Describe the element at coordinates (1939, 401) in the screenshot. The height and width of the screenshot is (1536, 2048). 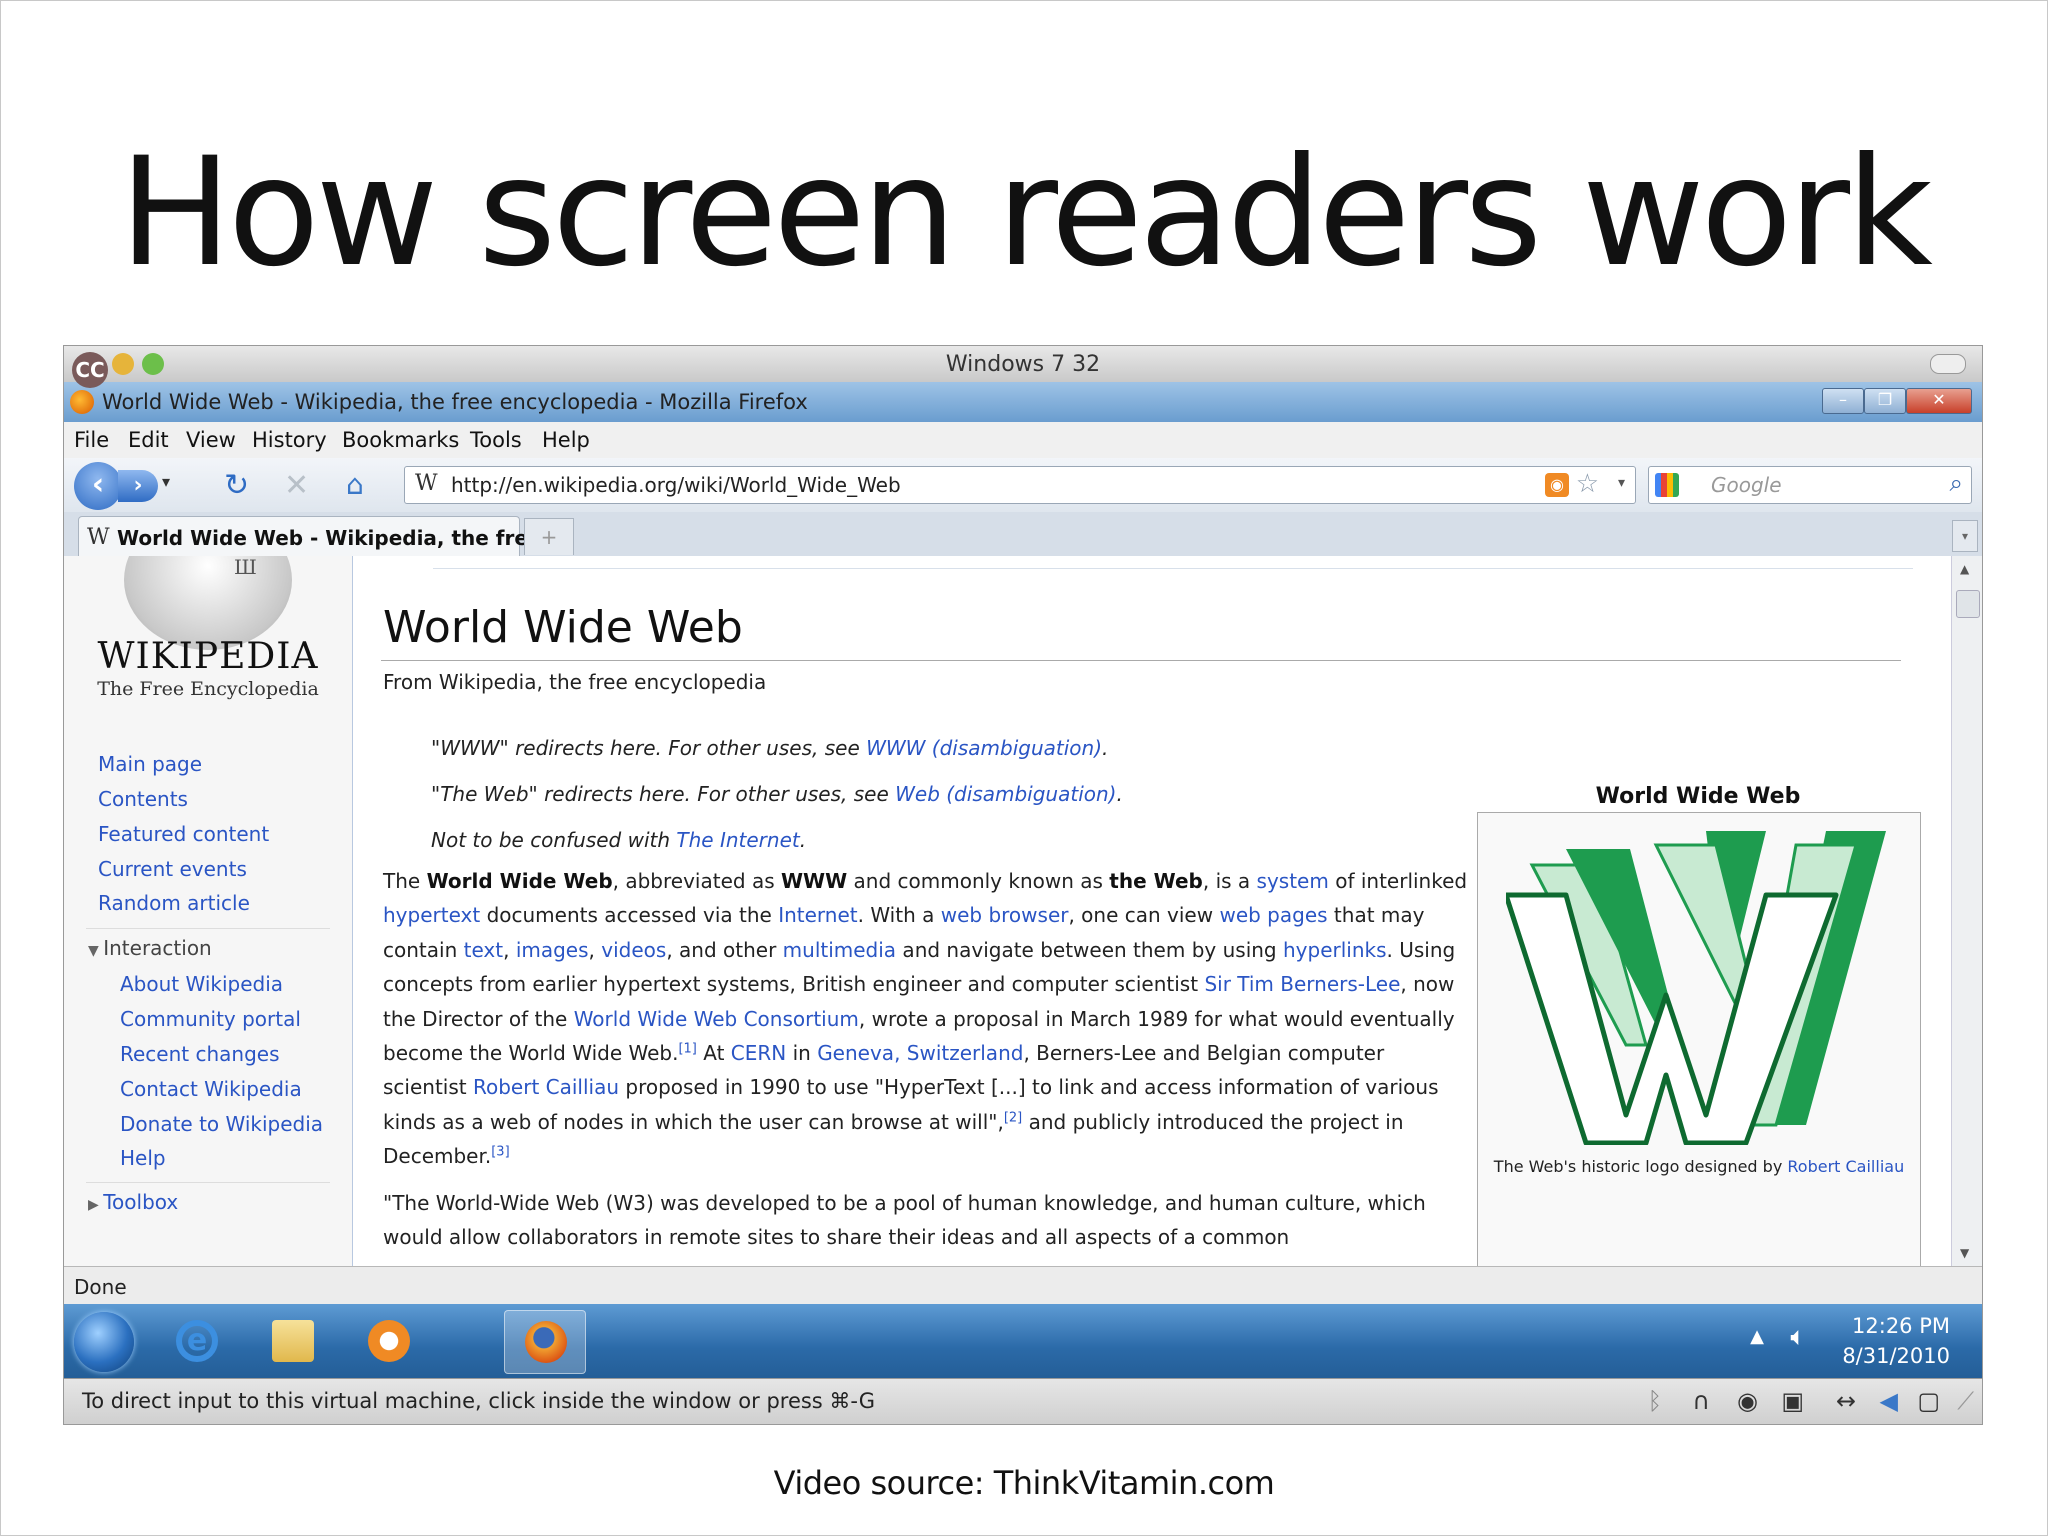
I see `close-button: ✕` at that location.